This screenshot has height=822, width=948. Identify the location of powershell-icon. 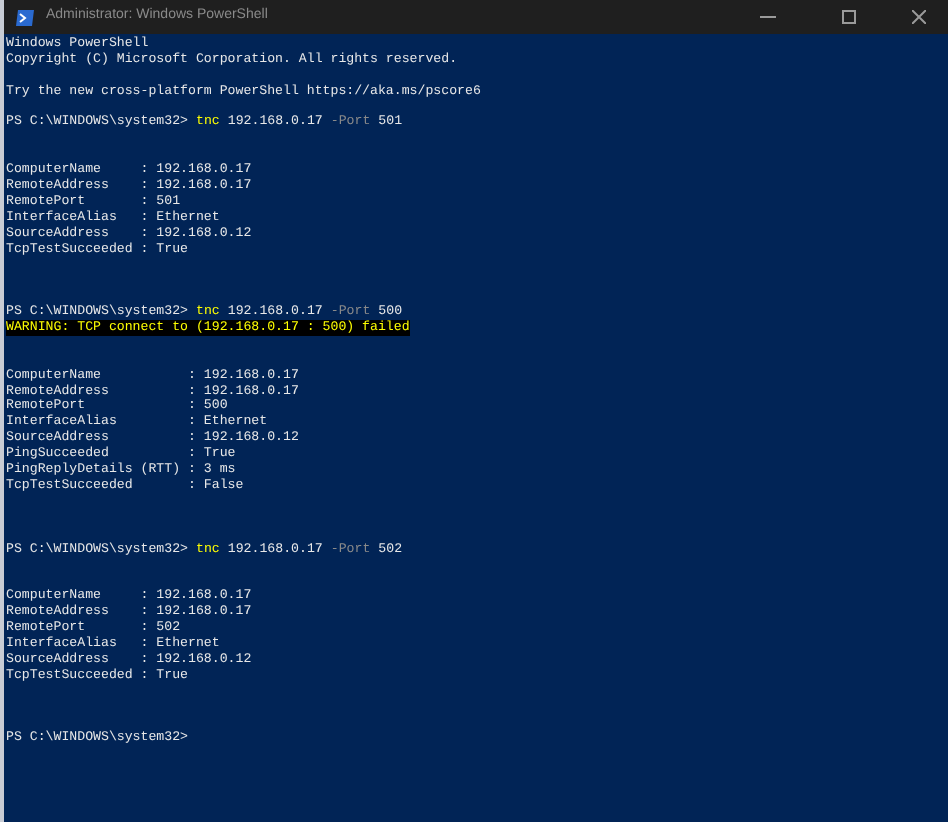
(25, 17).